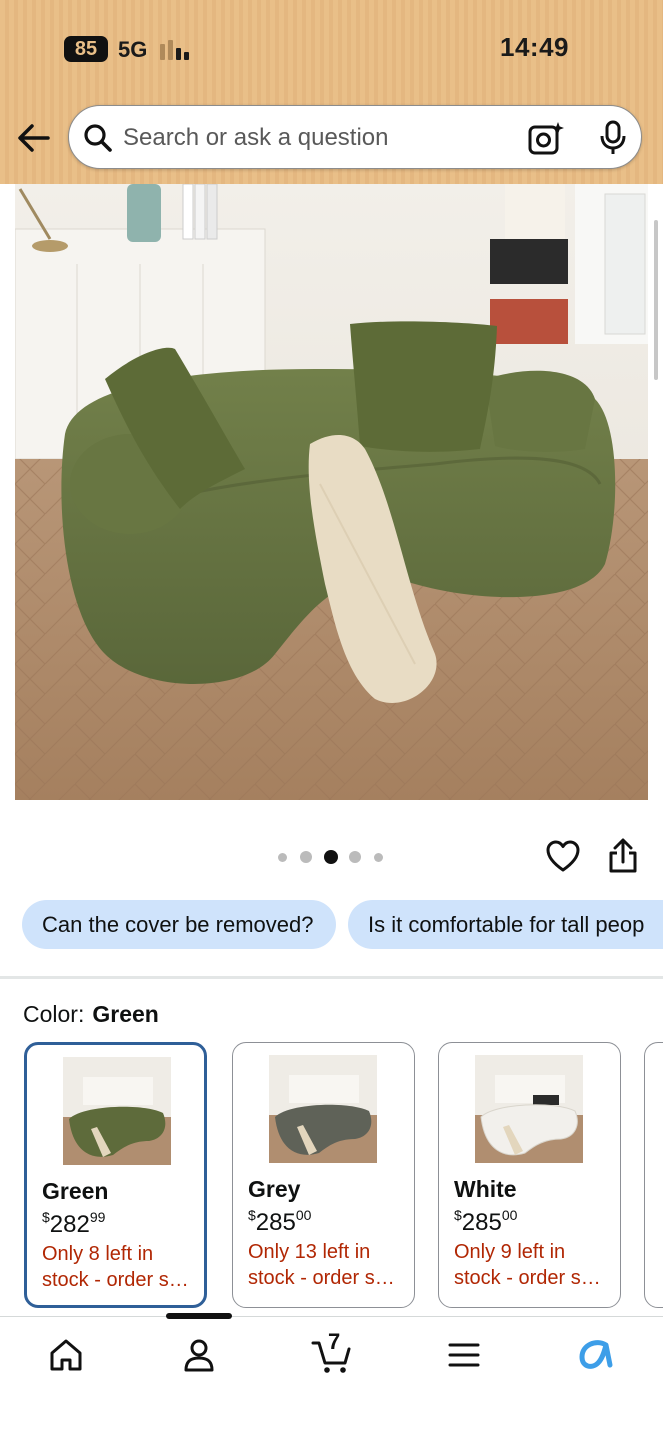 The height and width of the screenshot is (1440, 663). Describe the element at coordinates (97, 1217) in the screenshot. I see `price-fraction: 99` at that location.